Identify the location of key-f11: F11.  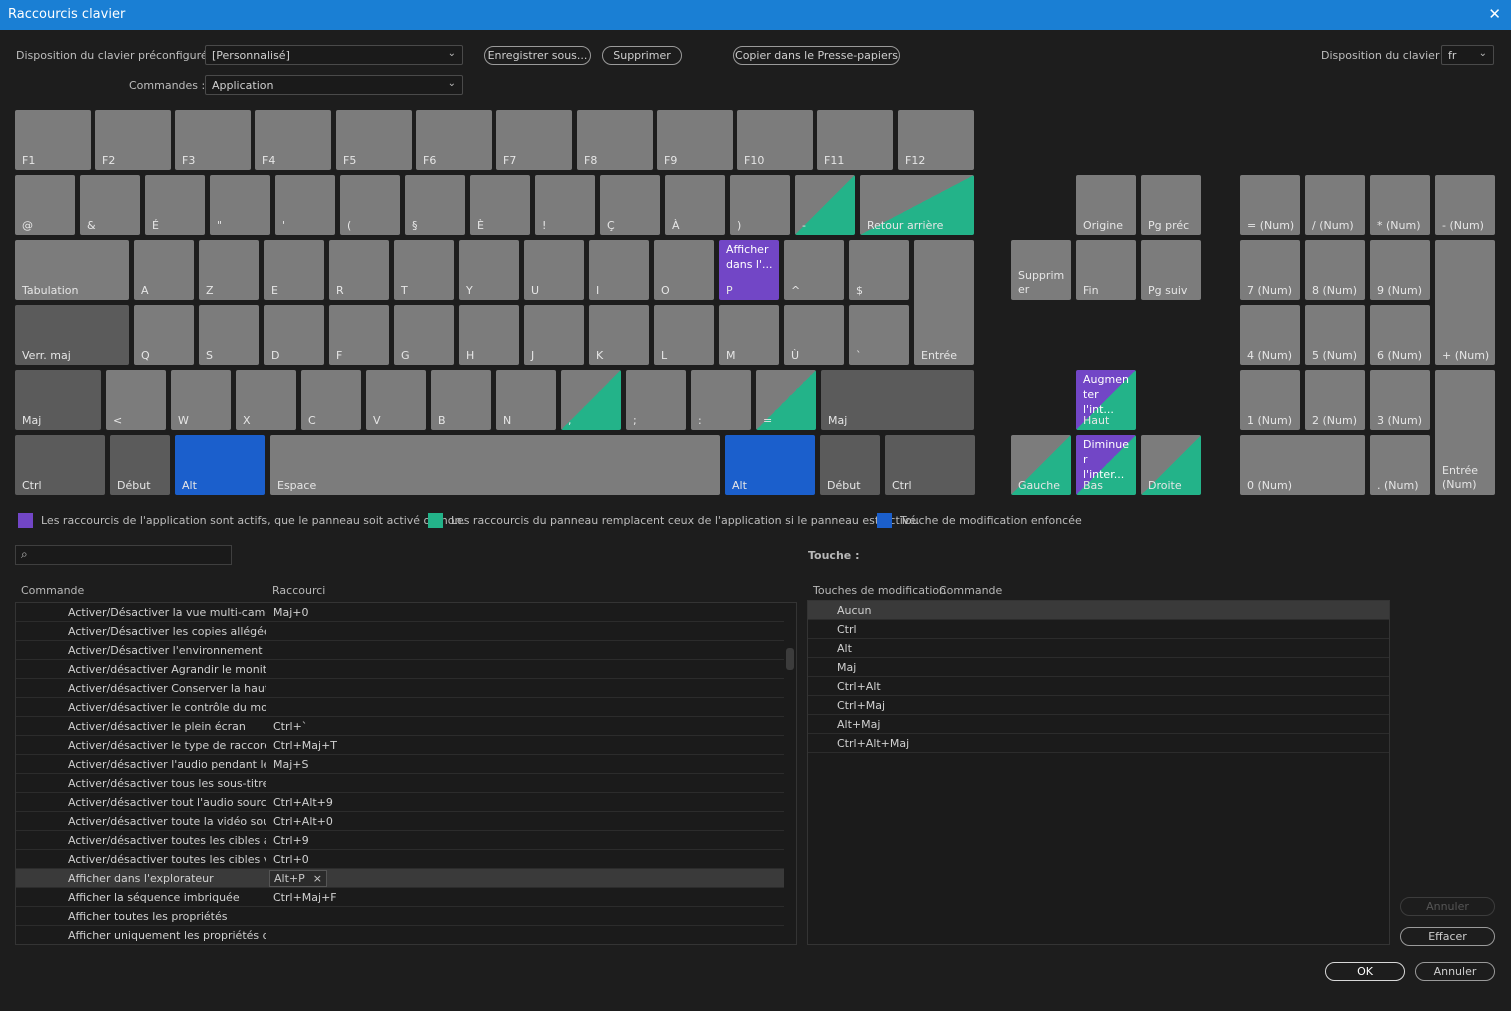
(855, 140).